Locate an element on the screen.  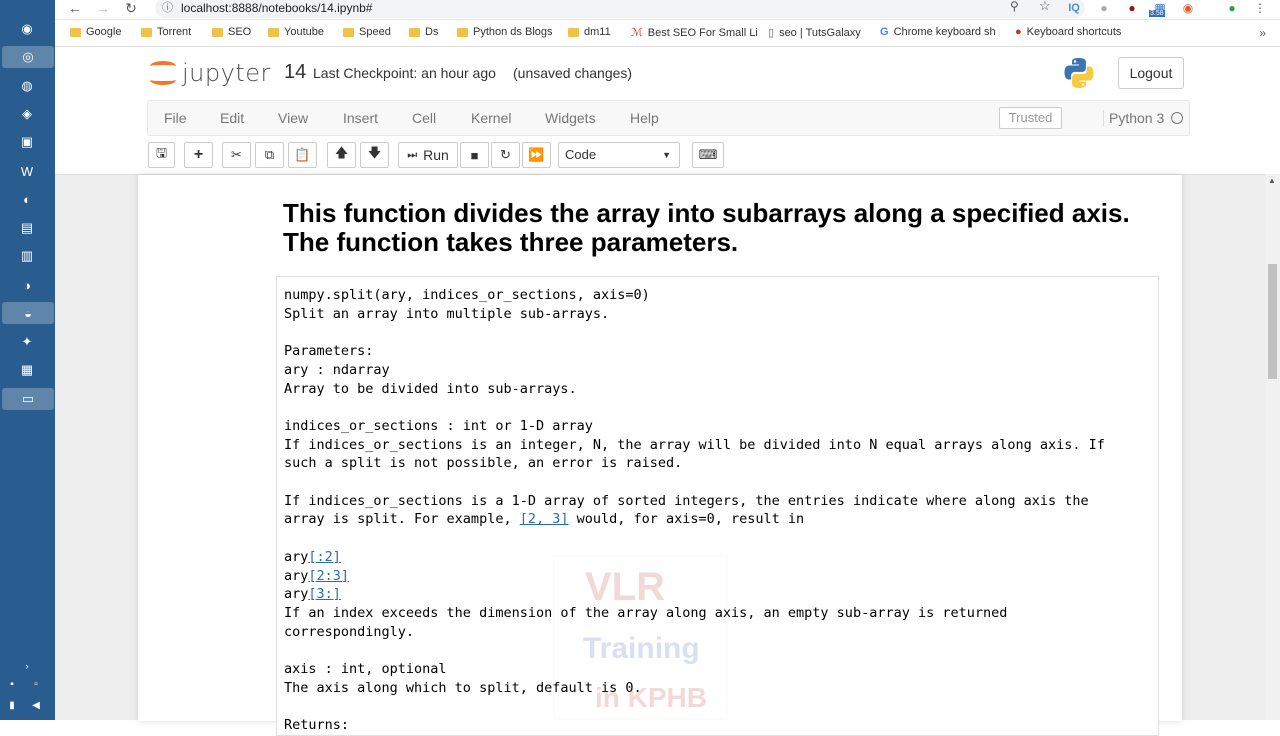
keyboard-icon: ⌨ is located at coordinates (708, 154).